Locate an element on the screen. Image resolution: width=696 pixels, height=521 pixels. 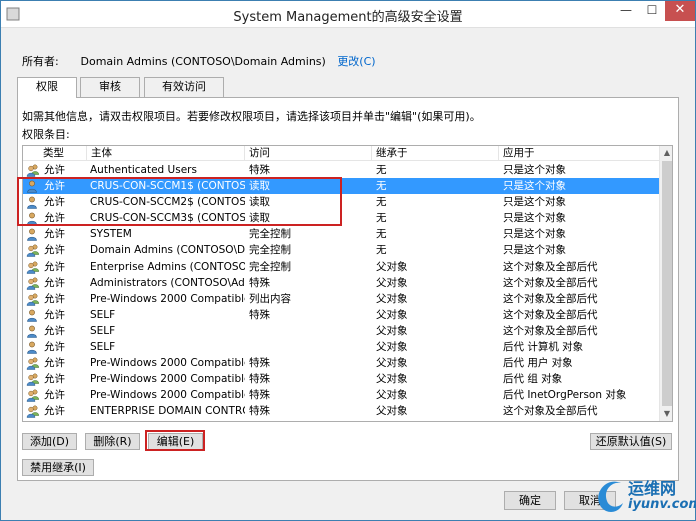
remove-button: 删除(R) is located at coordinates (112, 441).